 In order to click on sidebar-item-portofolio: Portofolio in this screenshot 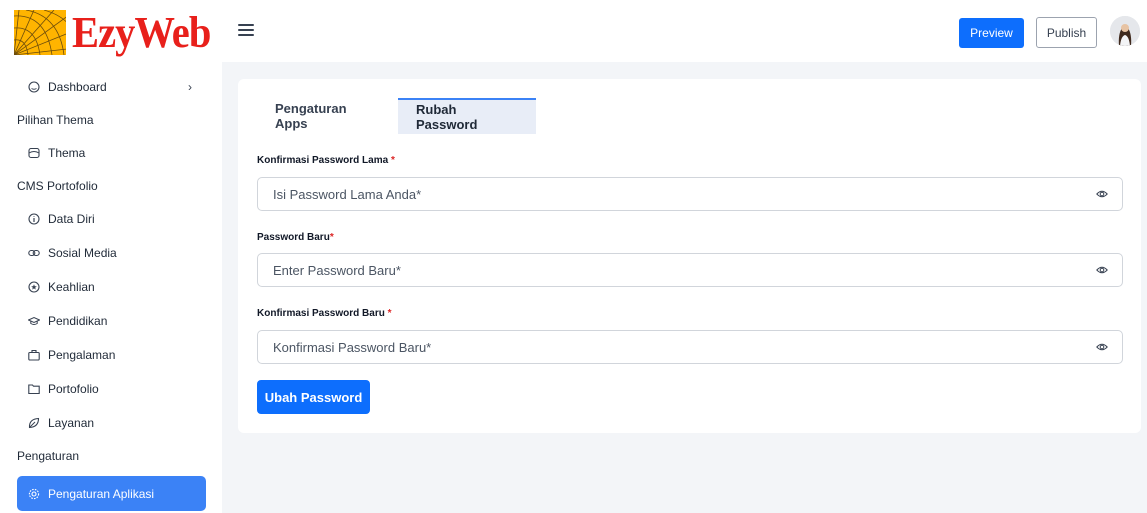, I will do `click(111, 389)`.